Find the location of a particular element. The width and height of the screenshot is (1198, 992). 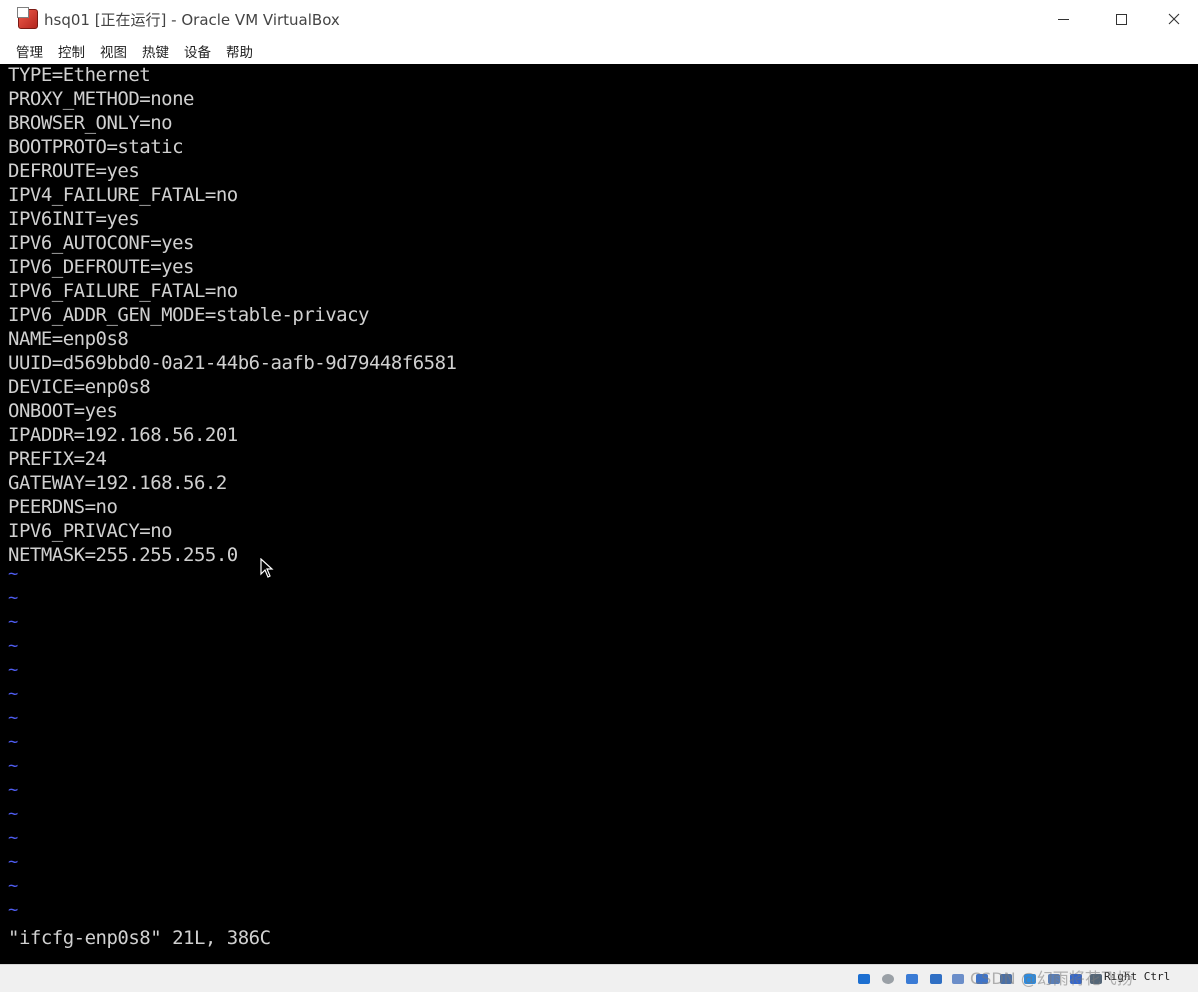

maximize-icon is located at coordinates (1121, 19).